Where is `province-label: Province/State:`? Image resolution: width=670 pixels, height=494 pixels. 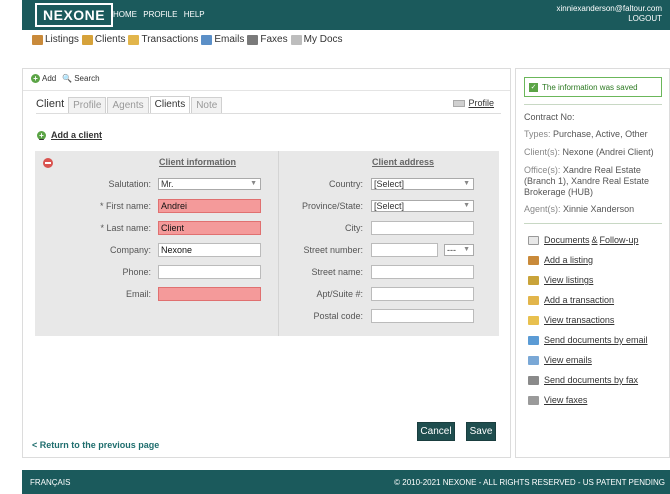 province-label: Province/State: is located at coordinates (332, 206).